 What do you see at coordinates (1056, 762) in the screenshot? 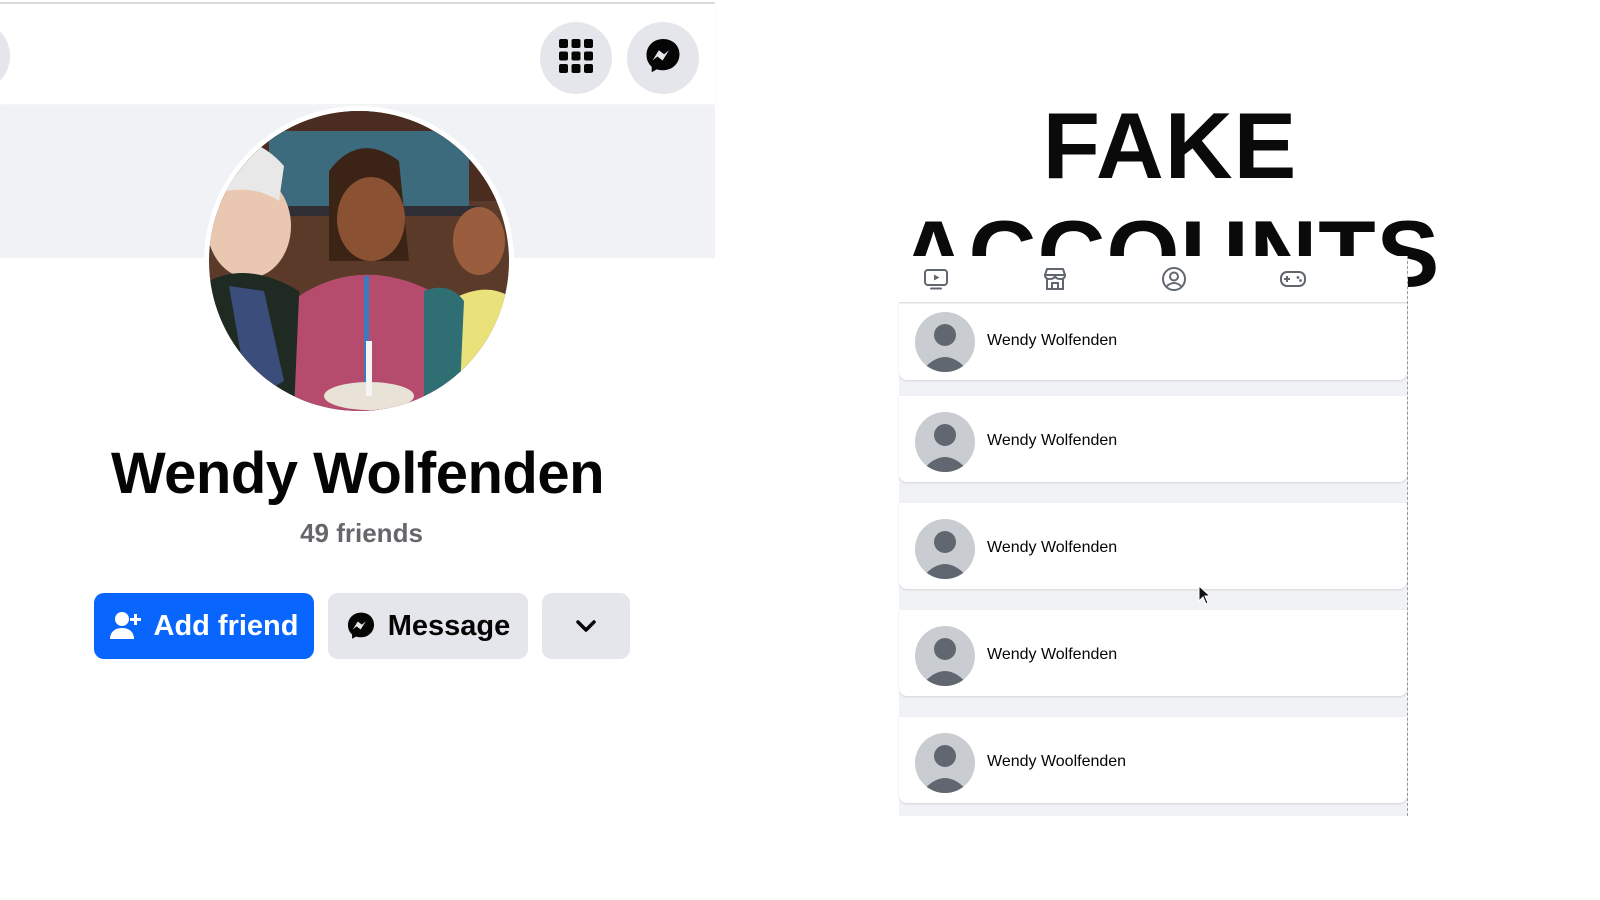
I see `result-name: Wendy Woolfenden` at bounding box center [1056, 762].